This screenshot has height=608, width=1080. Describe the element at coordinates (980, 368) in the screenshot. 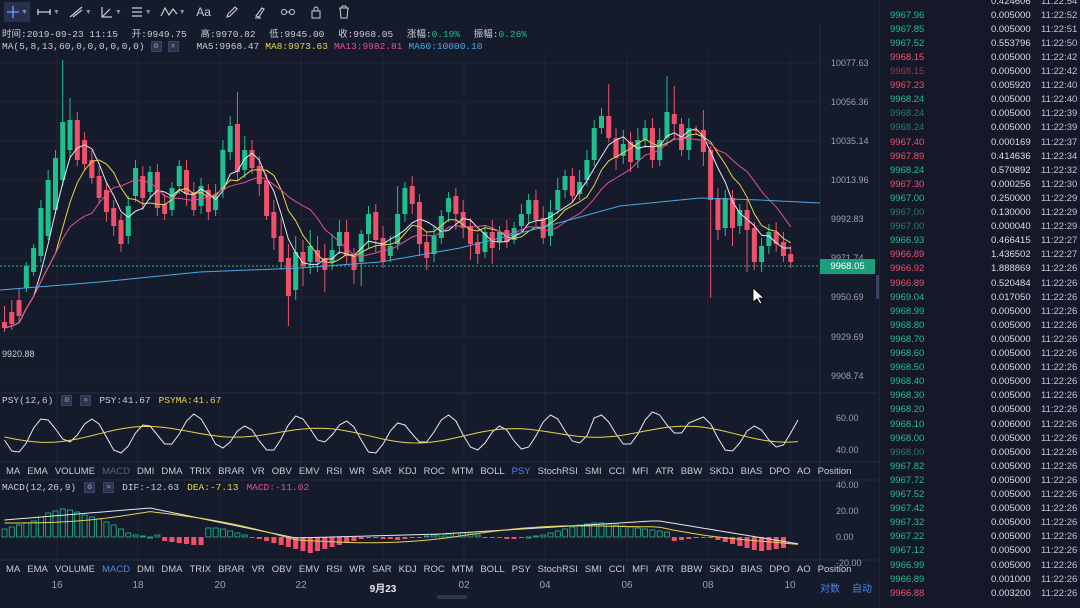

I see `trade-row: 9968.50 0.005000 11:22:26` at that location.